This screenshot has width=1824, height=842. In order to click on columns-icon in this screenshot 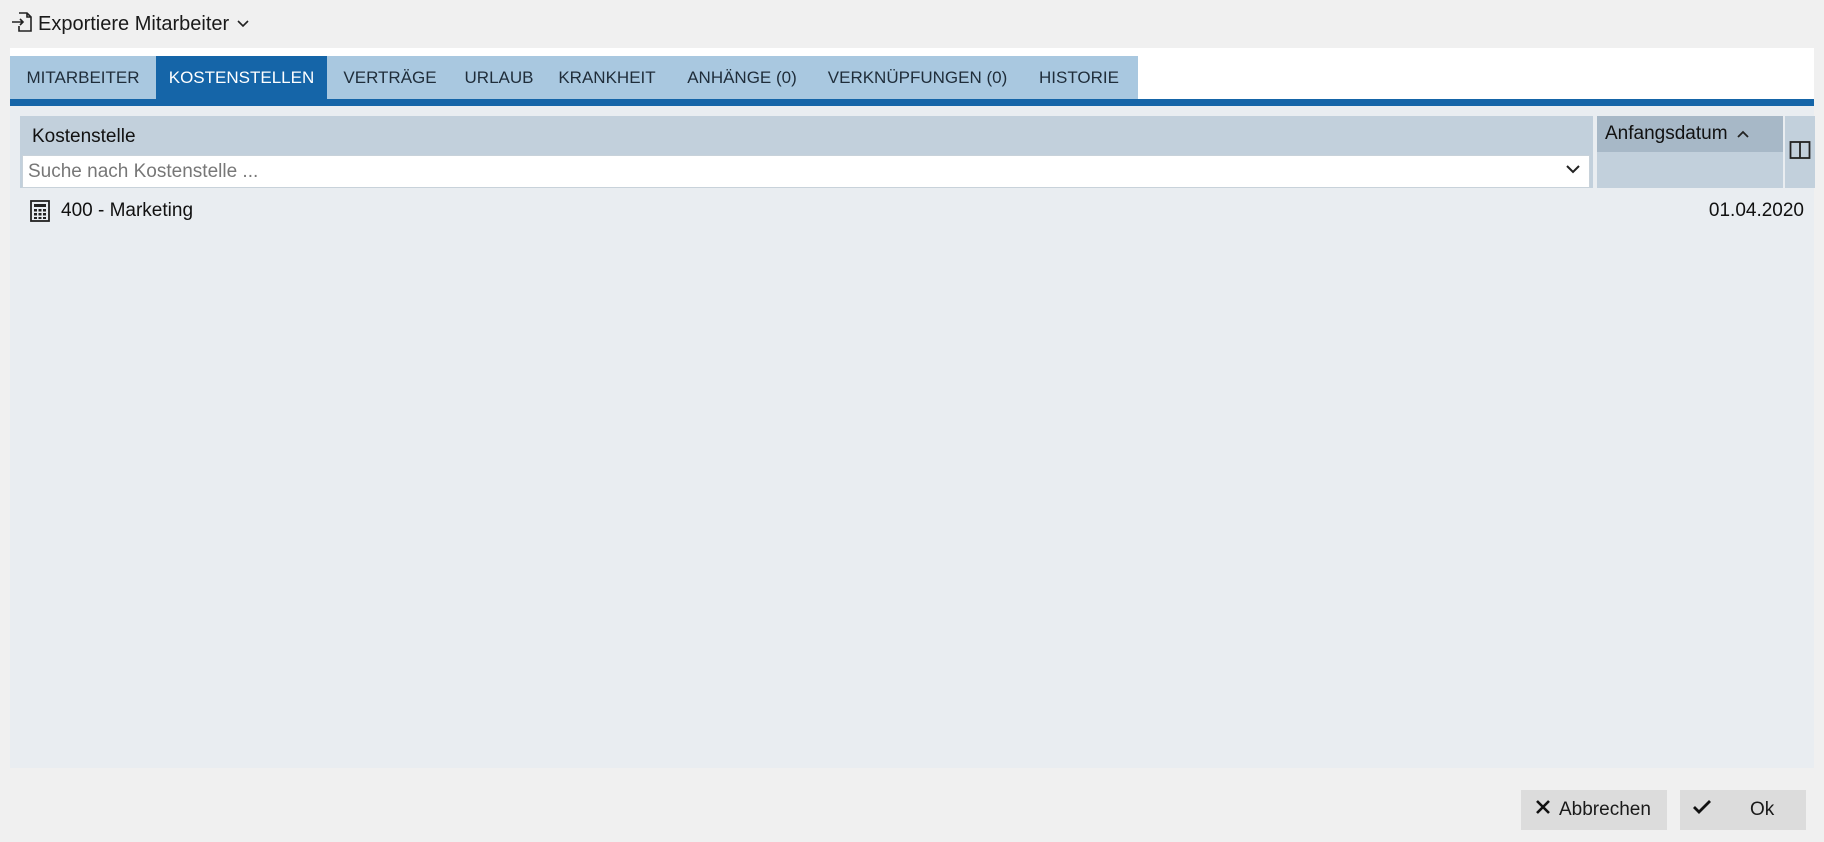, I will do `click(1800, 152)`.